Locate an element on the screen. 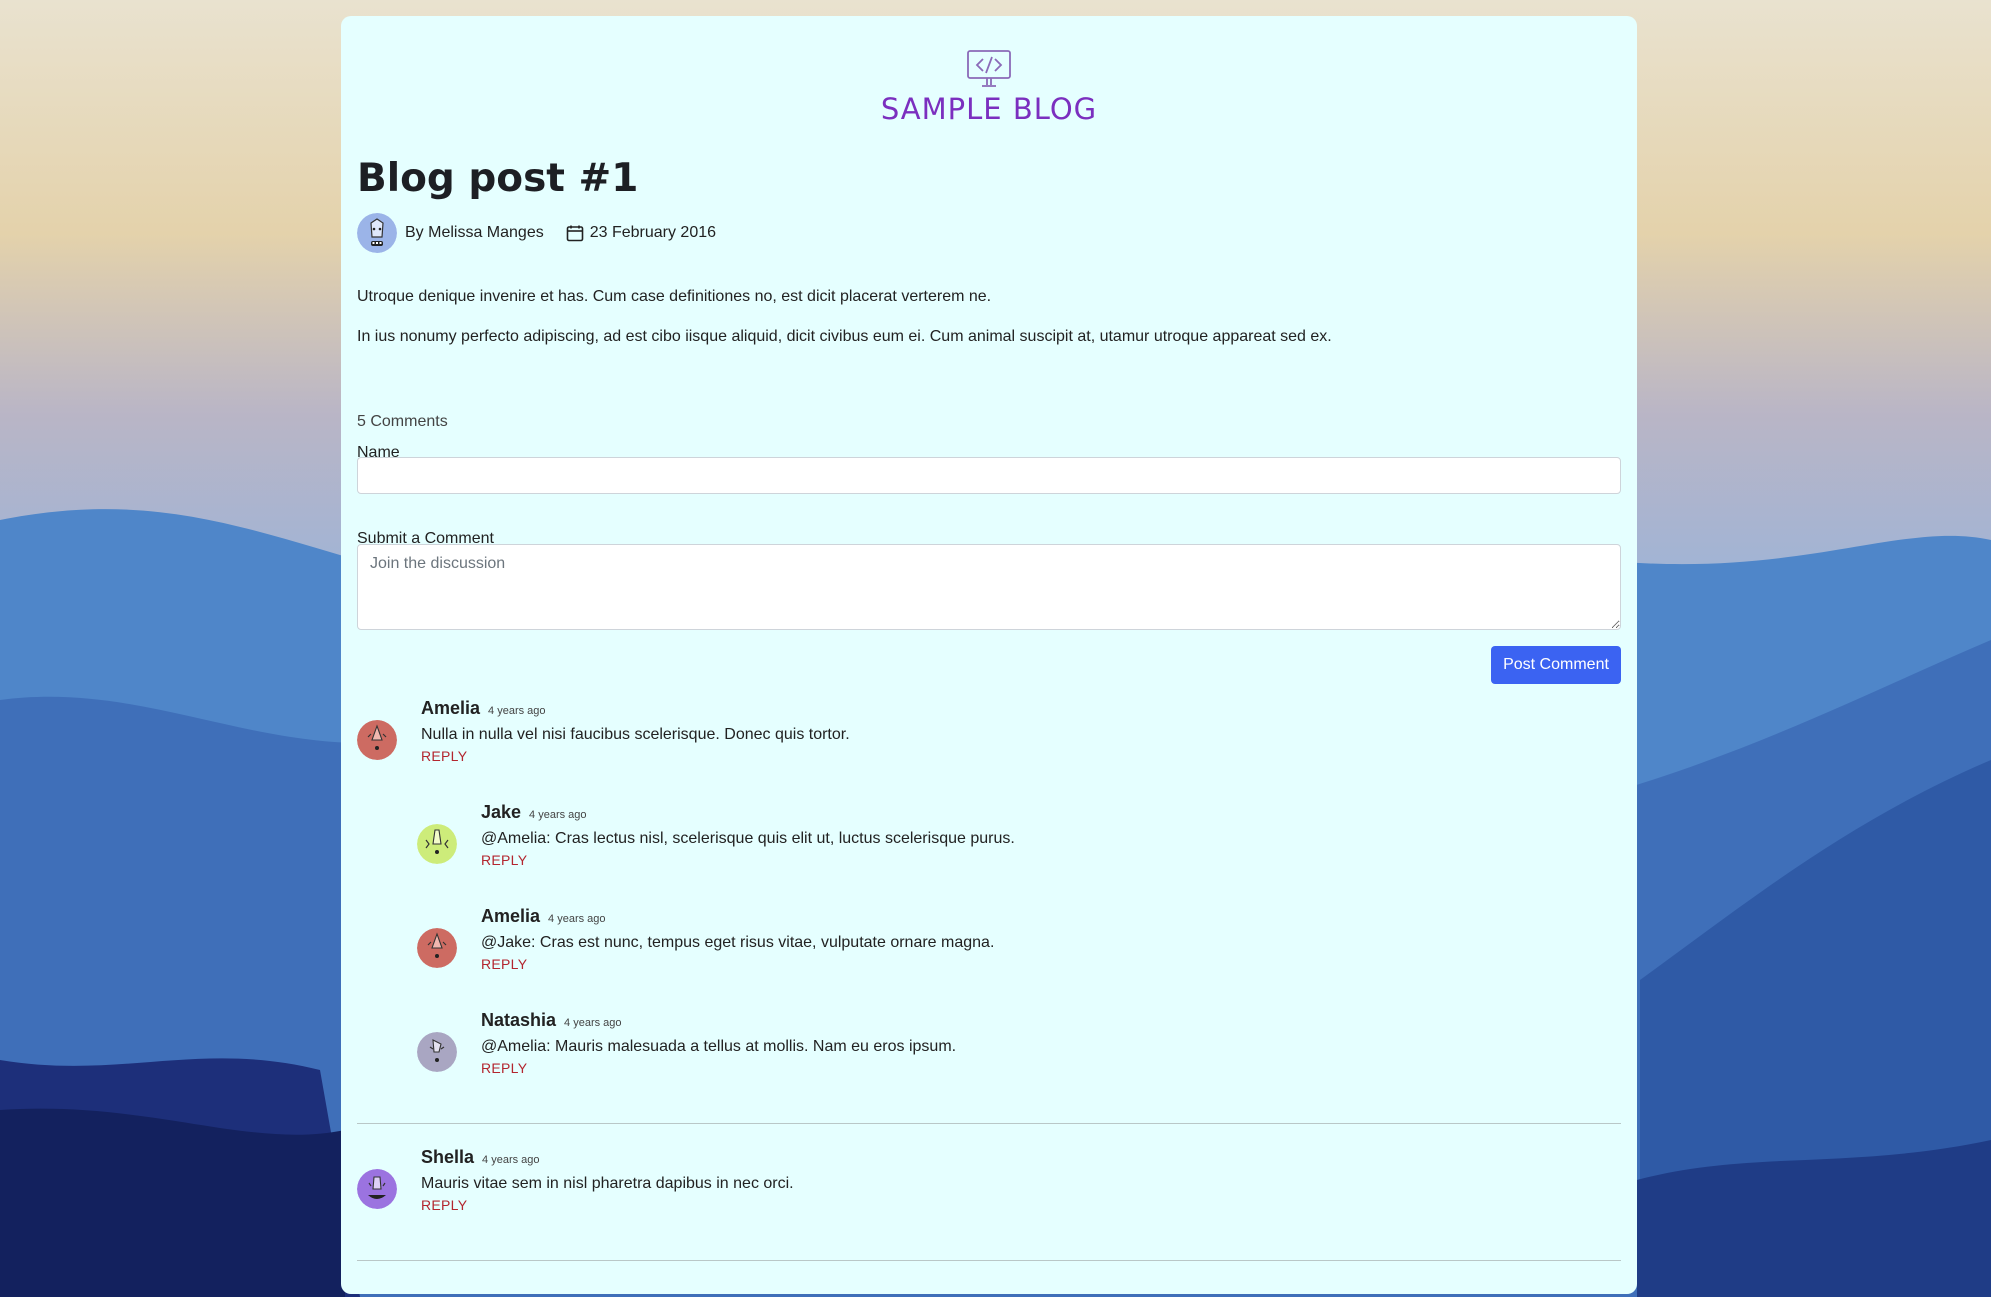  comments-count: 5 Comments is located at coordinates (402, 421).